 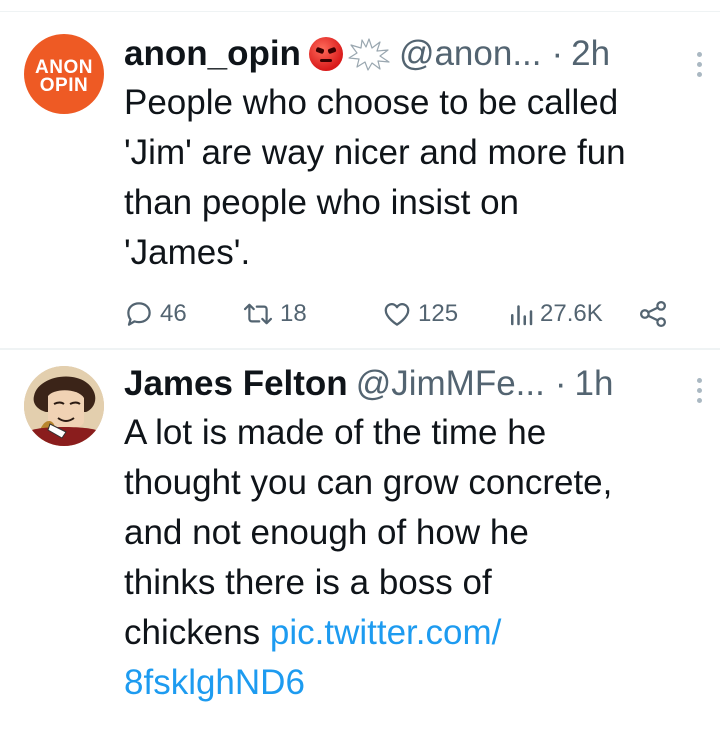 What do you see at coordinates (325, 54) in the screenshot?
I see `angry-face-emoji-icon` at bounding box center [325, 54].